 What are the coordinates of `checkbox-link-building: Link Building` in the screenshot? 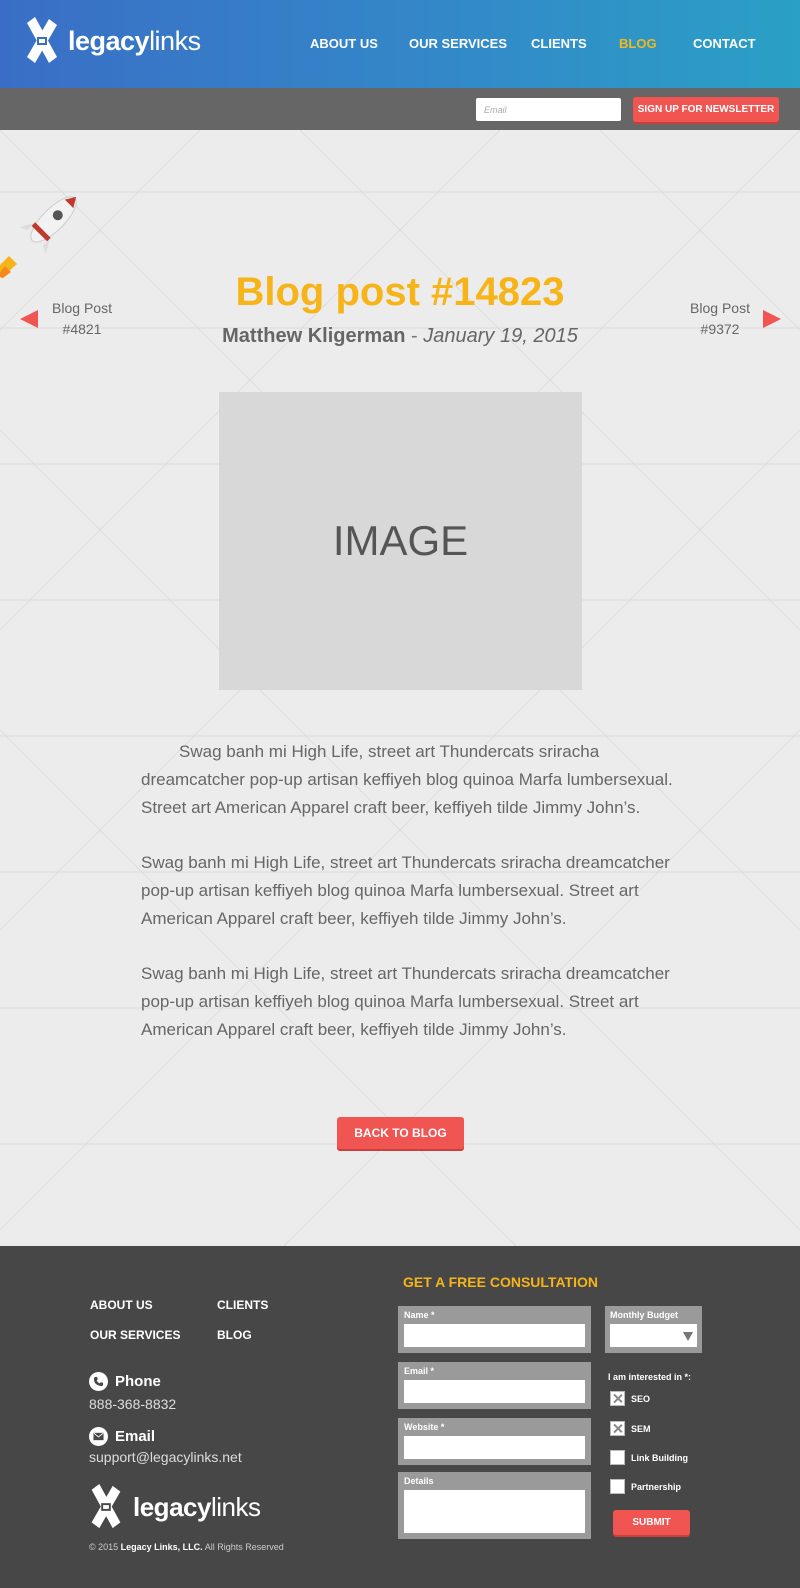 It's located at (649, 1457).